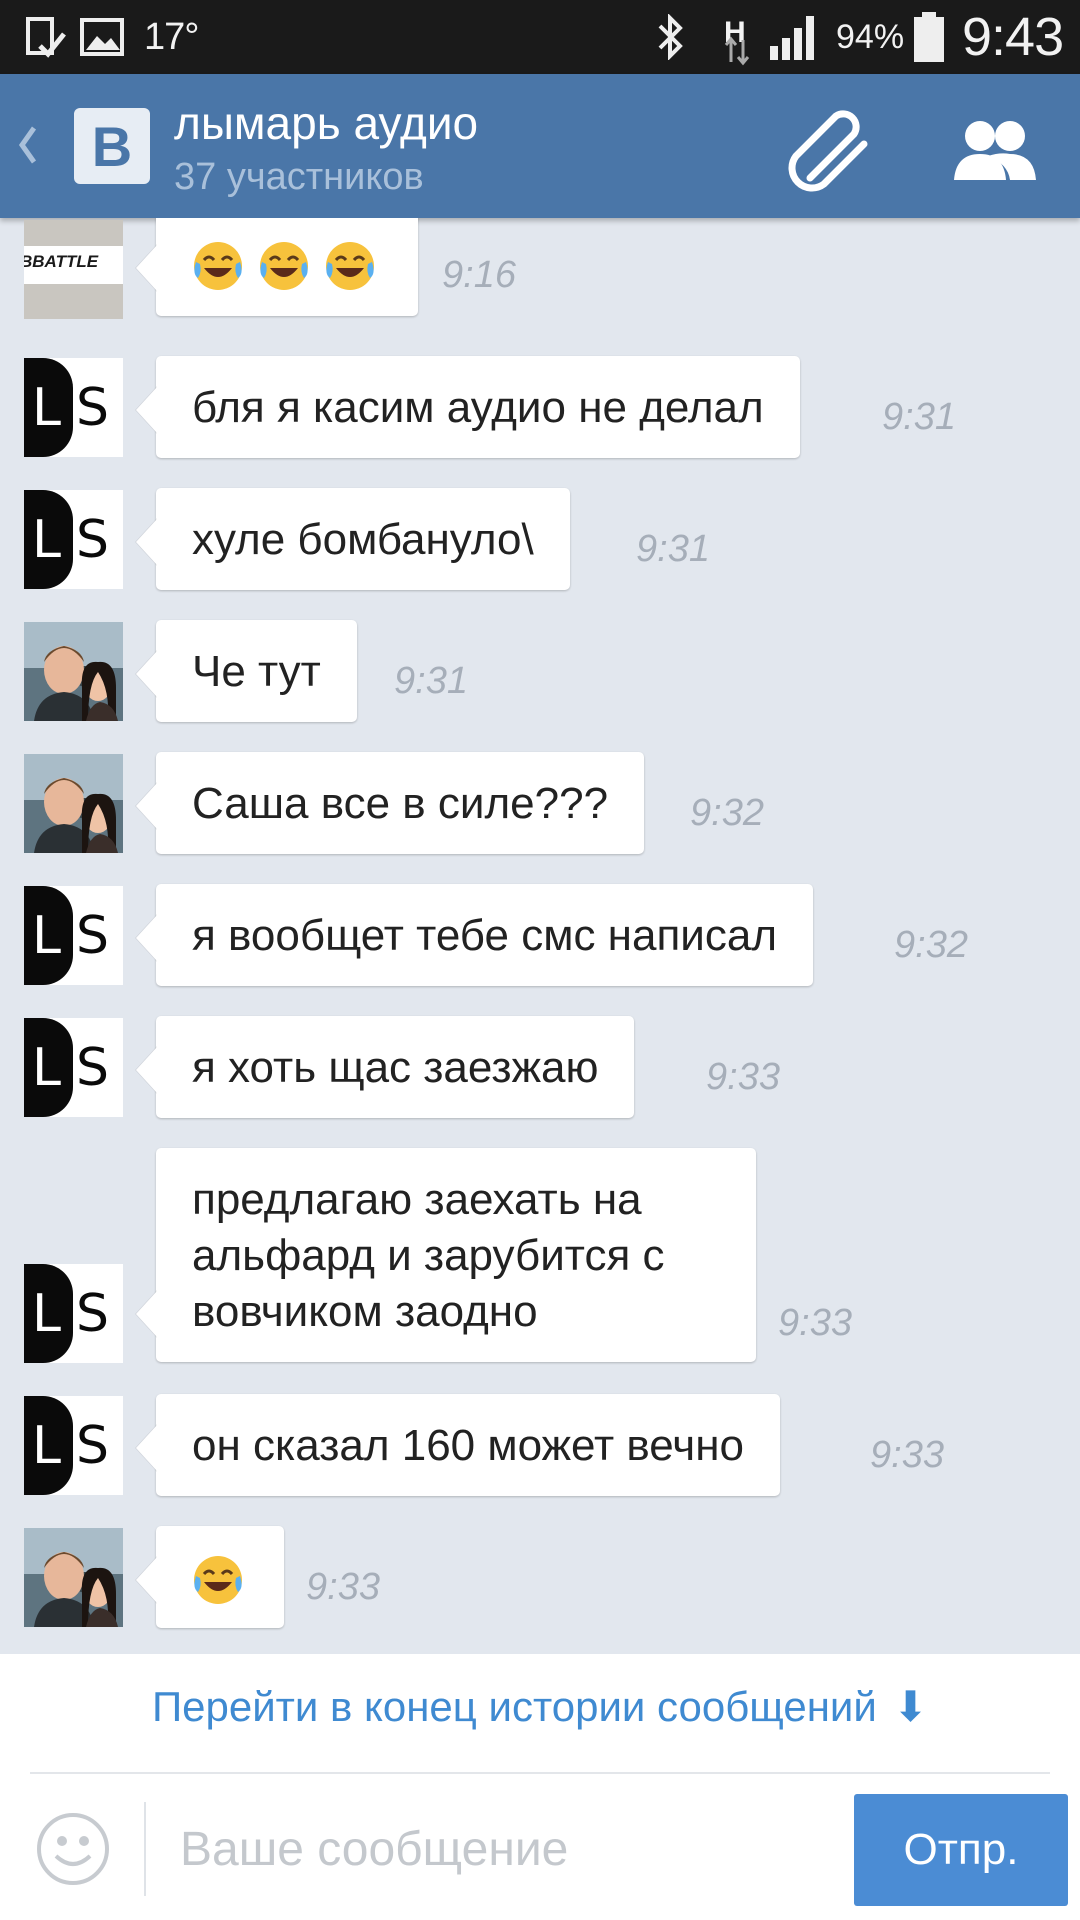 Image resolution: width=1080 pixels, height=1920 pixels. Describe the element at coordinates (46, 37) in the screenshot. I see `download-notification-icon` at that location.